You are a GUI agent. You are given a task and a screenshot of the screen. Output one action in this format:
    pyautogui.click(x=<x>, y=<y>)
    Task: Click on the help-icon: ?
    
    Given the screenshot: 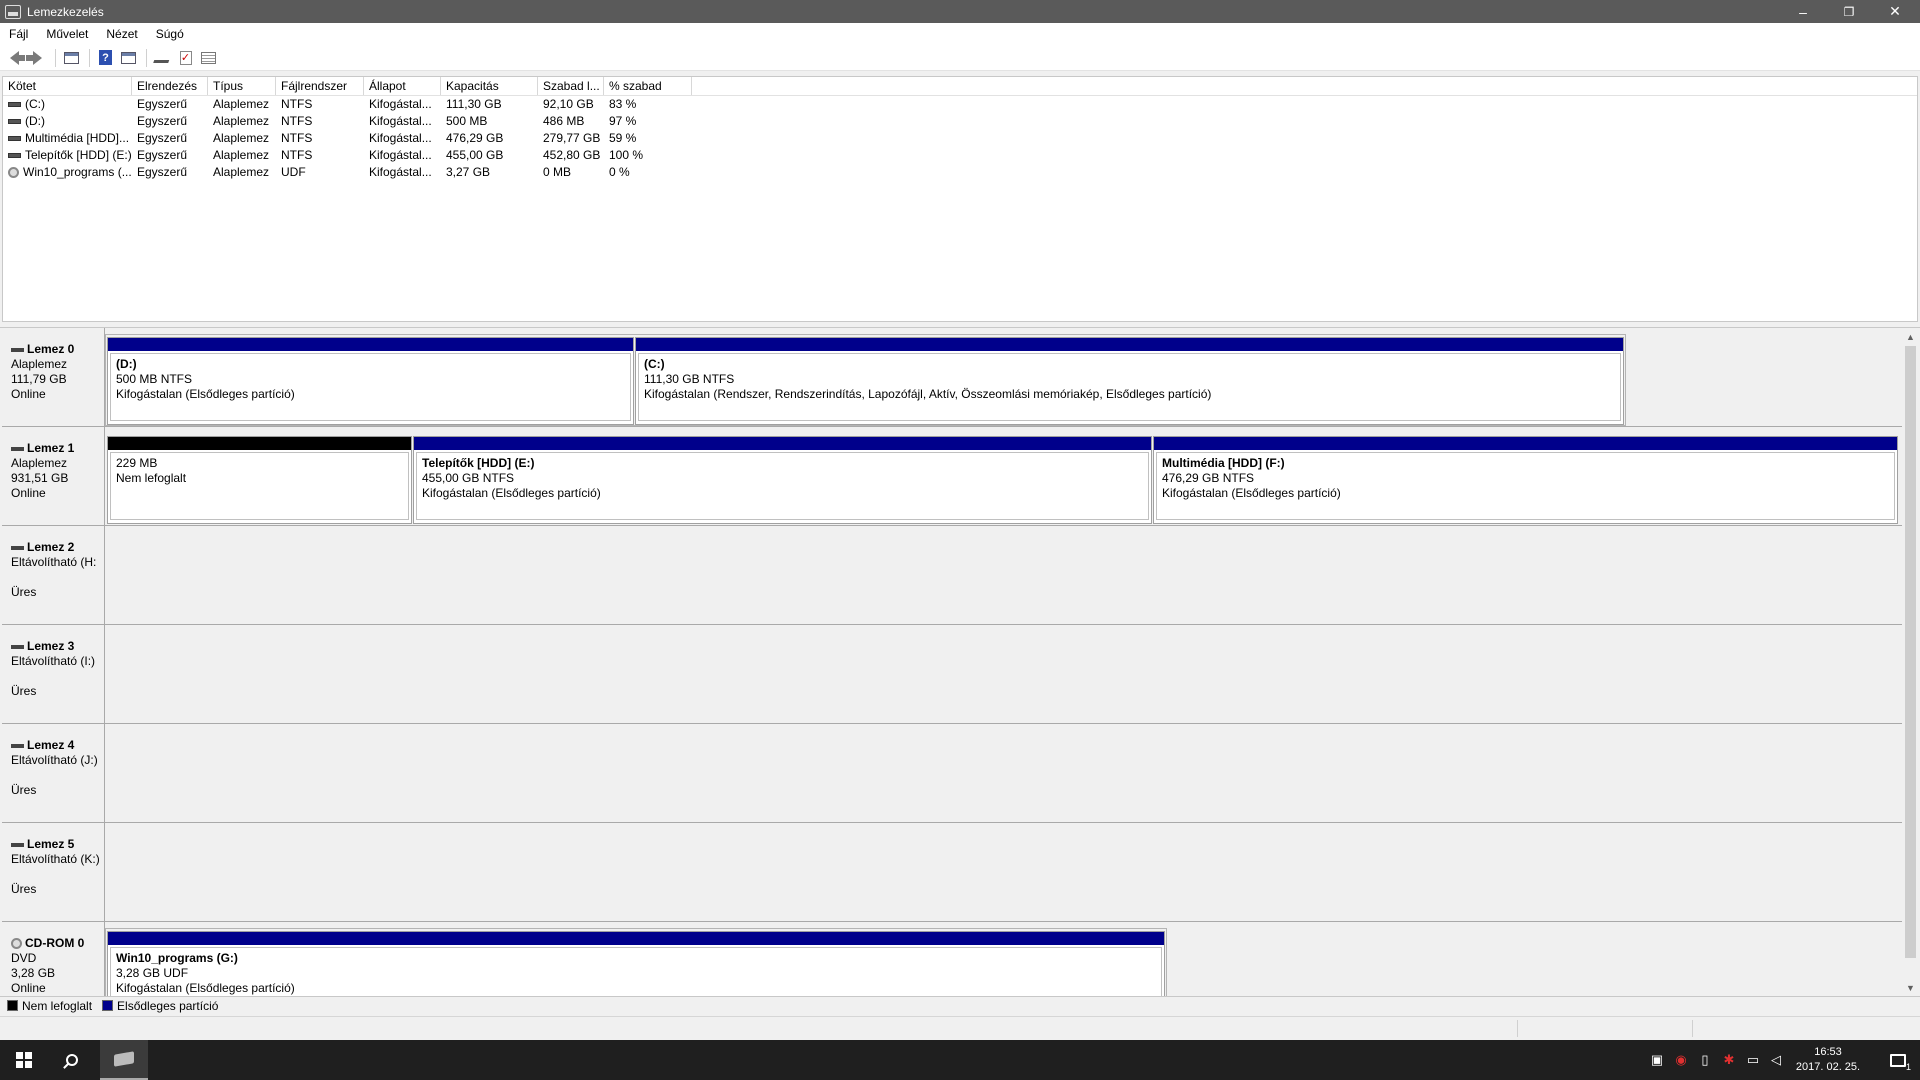 What is the action you would take?
    pyautogui.click(x=105, y=58)
    